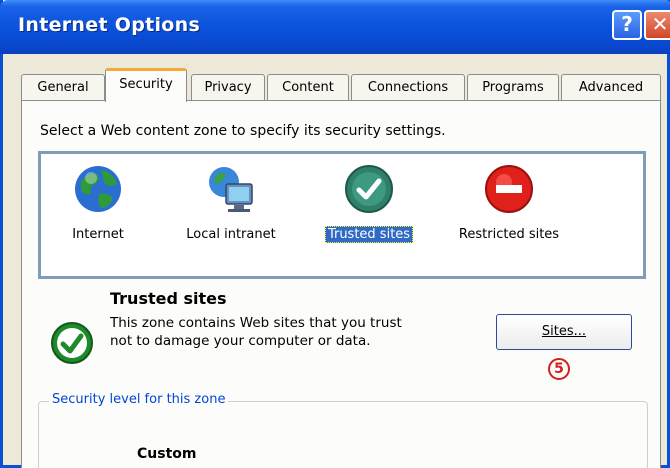 The width and height of the screenshot is (670, 468). Describe the element at coordinates (408, 87) in the screenshot. I see `tab-connections: Connections` at that location.